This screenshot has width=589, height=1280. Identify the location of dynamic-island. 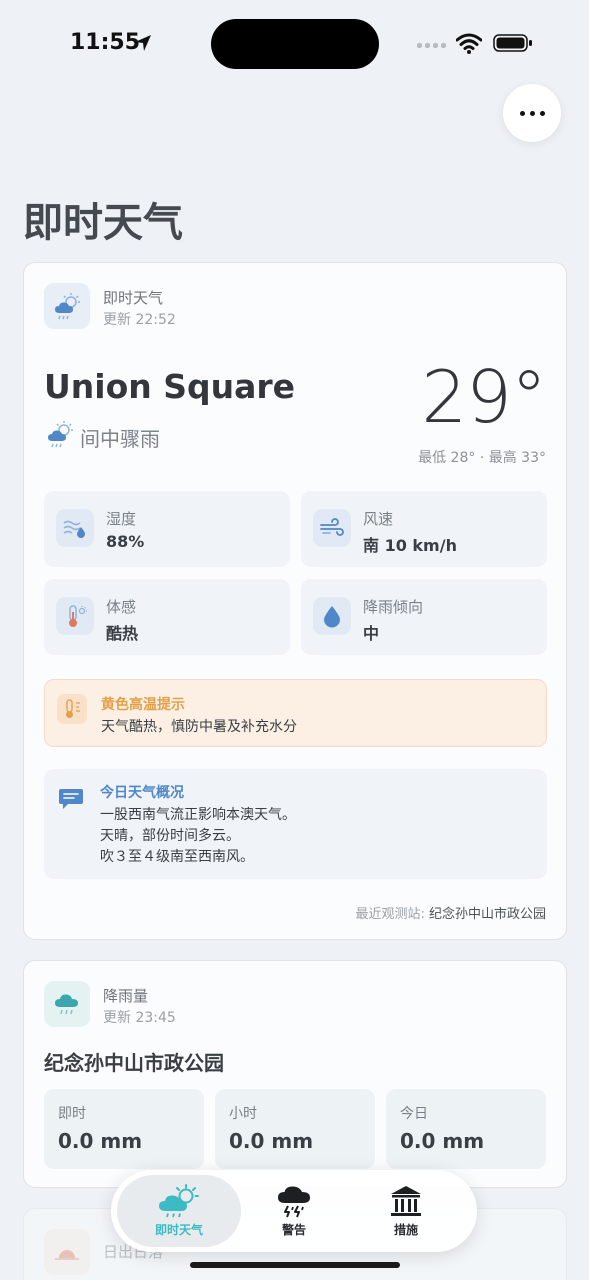
(295, 44).